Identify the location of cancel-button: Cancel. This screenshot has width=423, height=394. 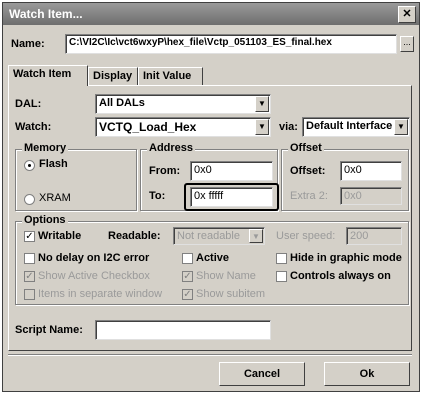
(262, 374).